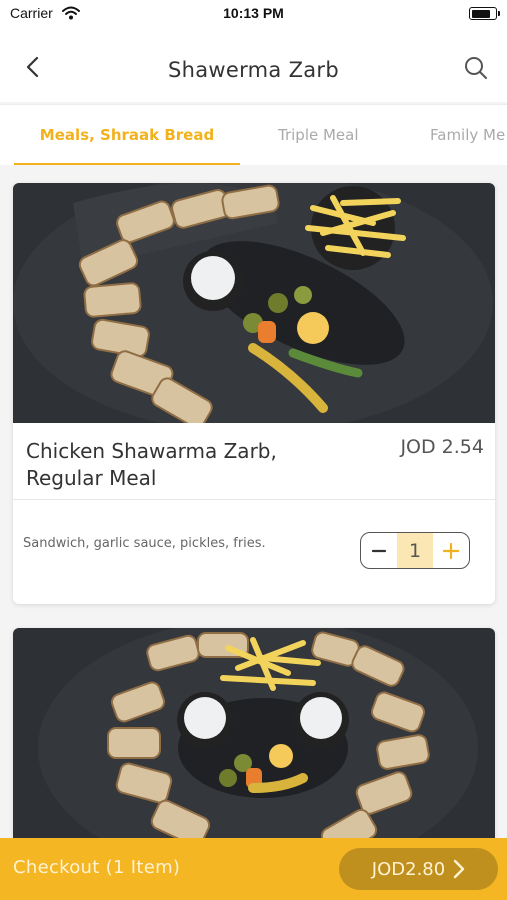  I want to click on item-description: Sandwich, garlic sauce, pickles, fries., so click(144, 543).